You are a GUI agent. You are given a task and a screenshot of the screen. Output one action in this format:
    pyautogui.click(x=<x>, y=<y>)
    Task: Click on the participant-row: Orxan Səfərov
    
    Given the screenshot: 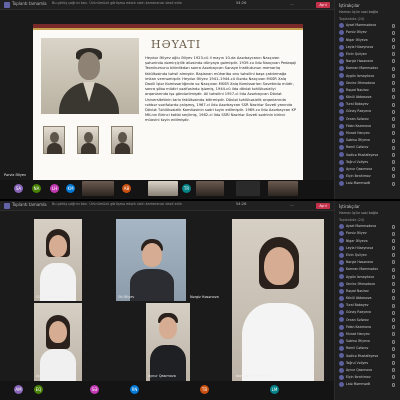 What is the action you would take?
    pyautogui.click(x=367, y=118)
    